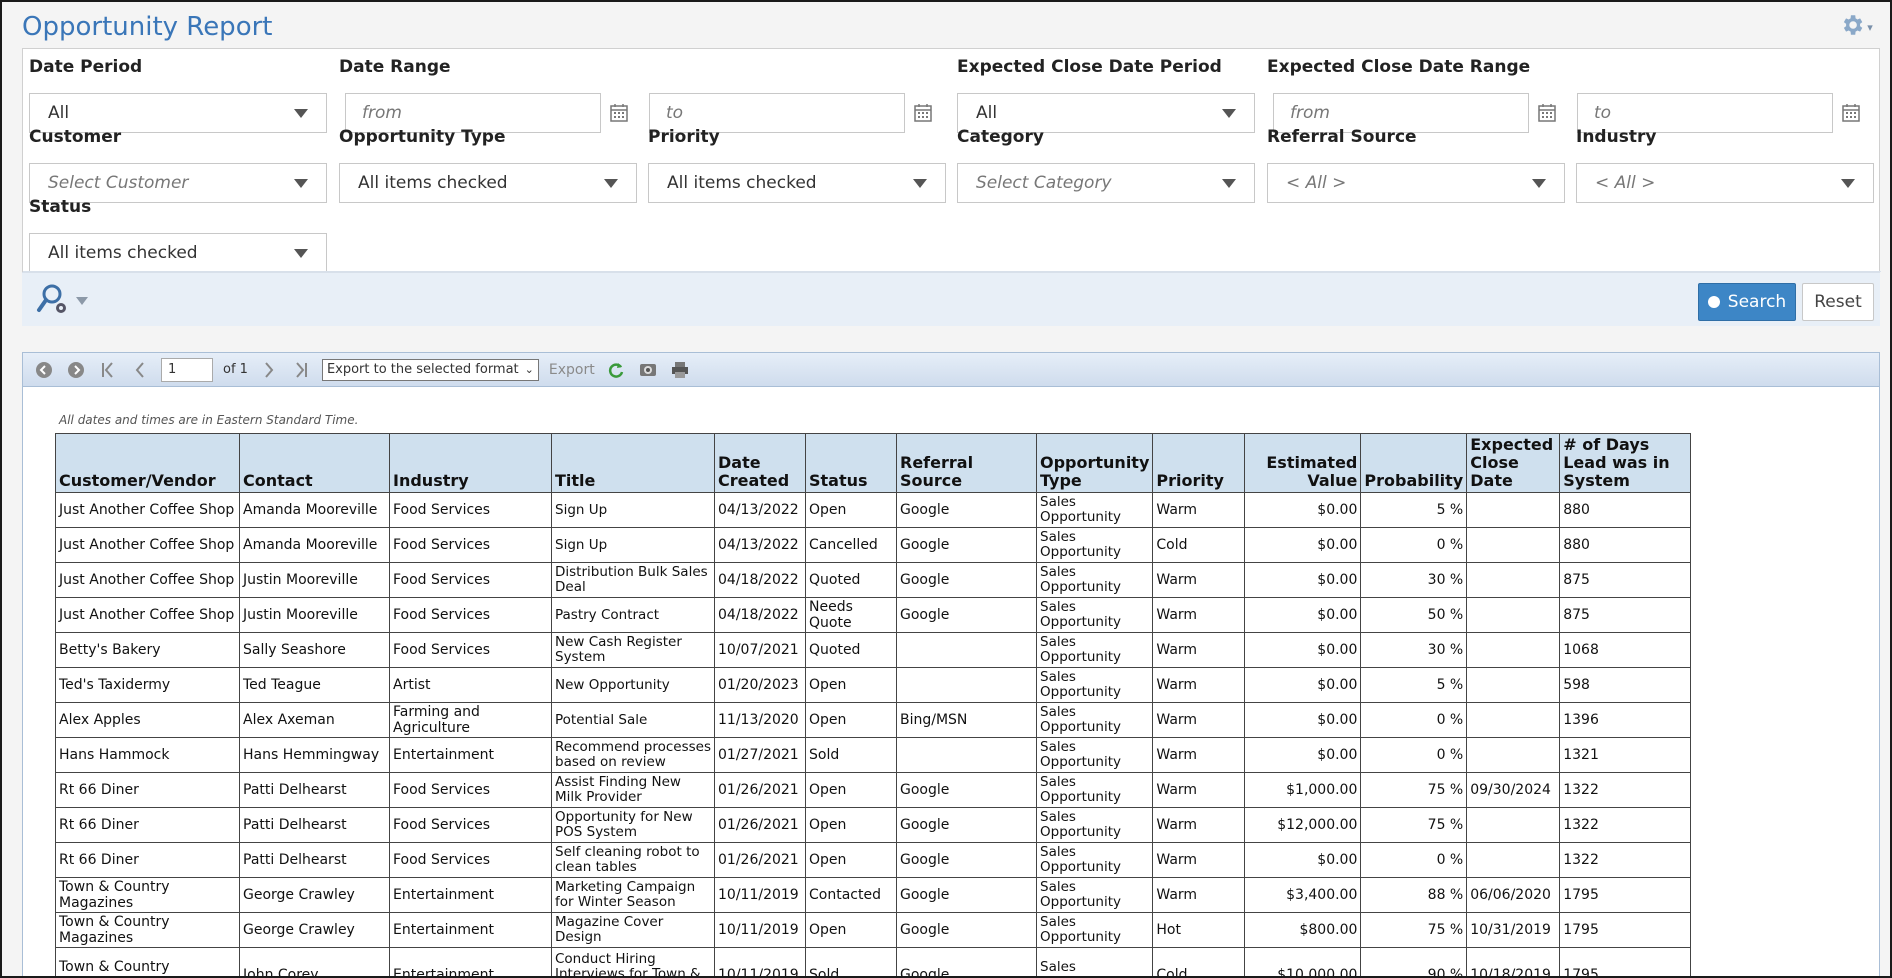 The height and width of the screenshot is (978, 1892). Describe the element at coordinates (1625, 650) in the screenshot. I see `table-cell: 1068` at that location.